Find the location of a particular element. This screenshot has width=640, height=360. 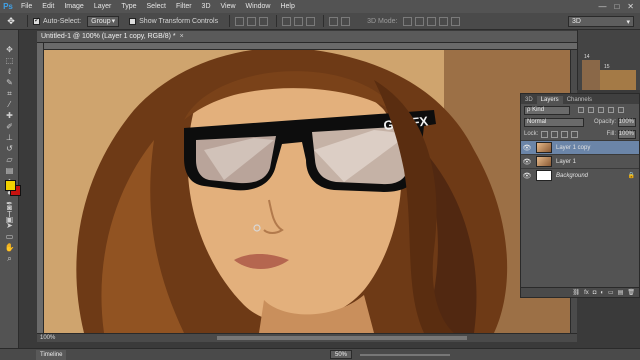

delete-layer-icon: 🗑 is located at coordinates (631, 292).